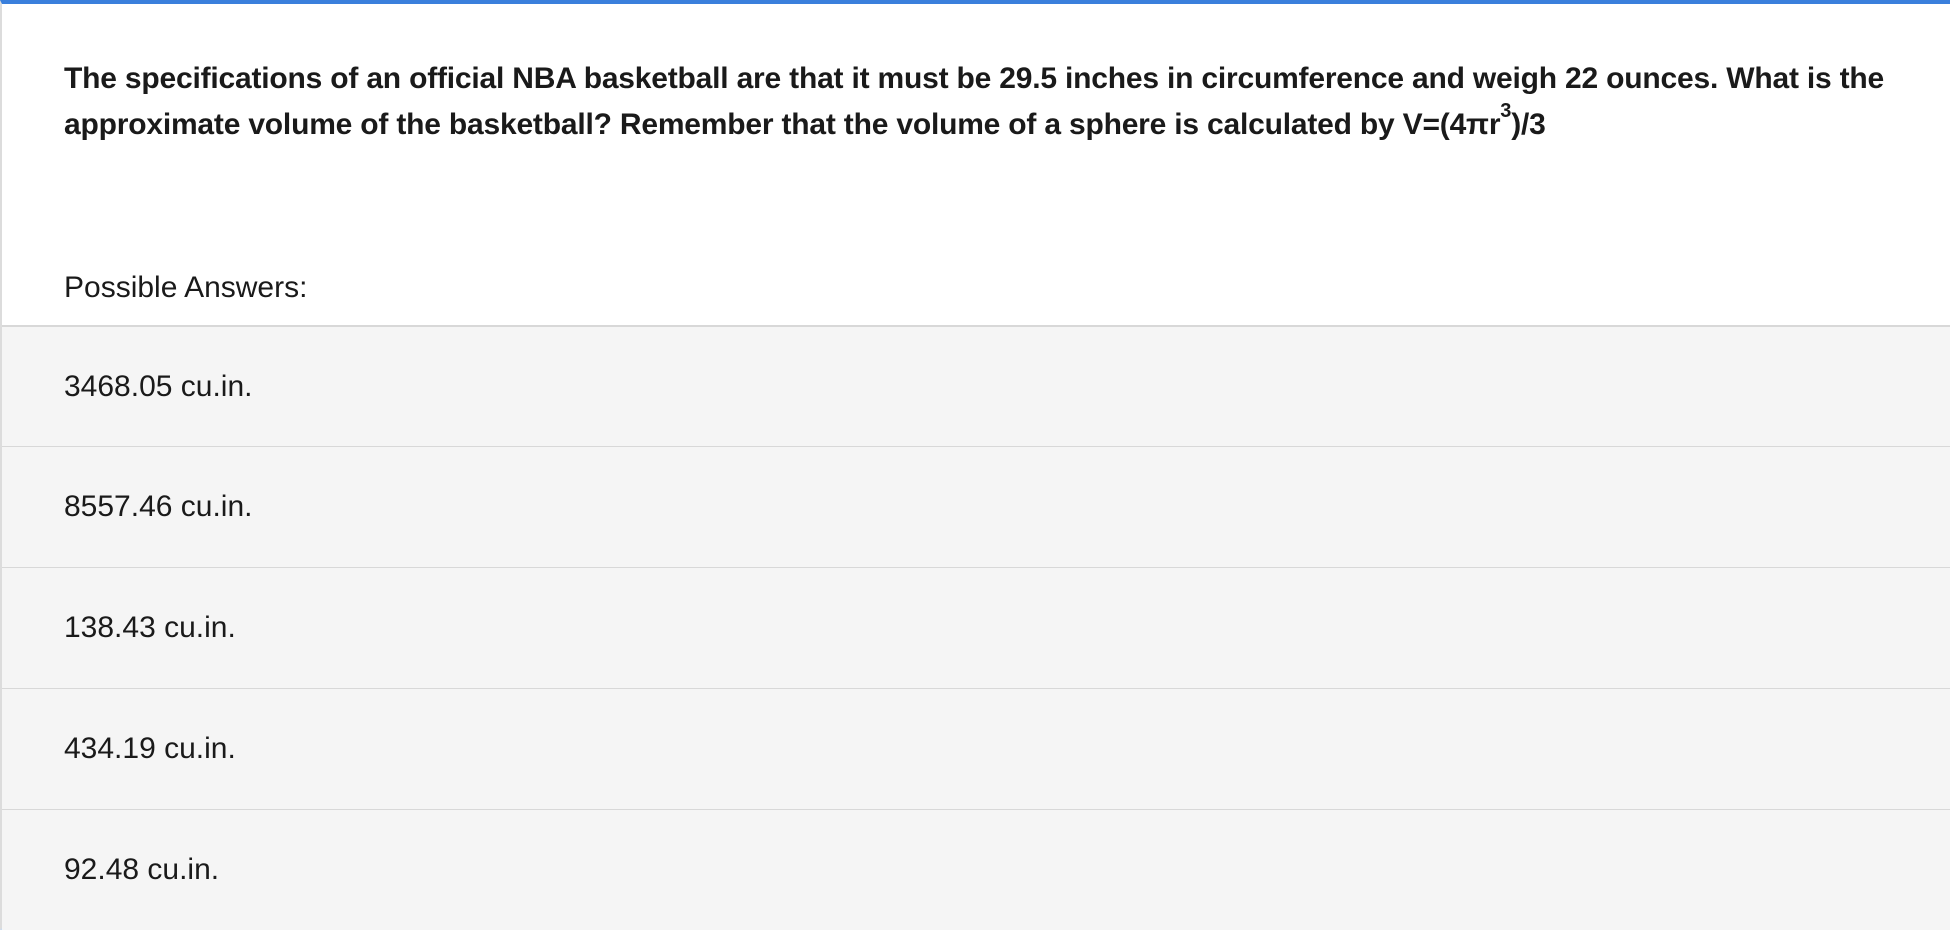 Image resolution: width=1950 pixels, height=932 pixels. What do you see at coordinates (158, 386) in the screenshot?
I see `answer-option-label: 3468.05 cu.in.` at bounding box center [158, 386].